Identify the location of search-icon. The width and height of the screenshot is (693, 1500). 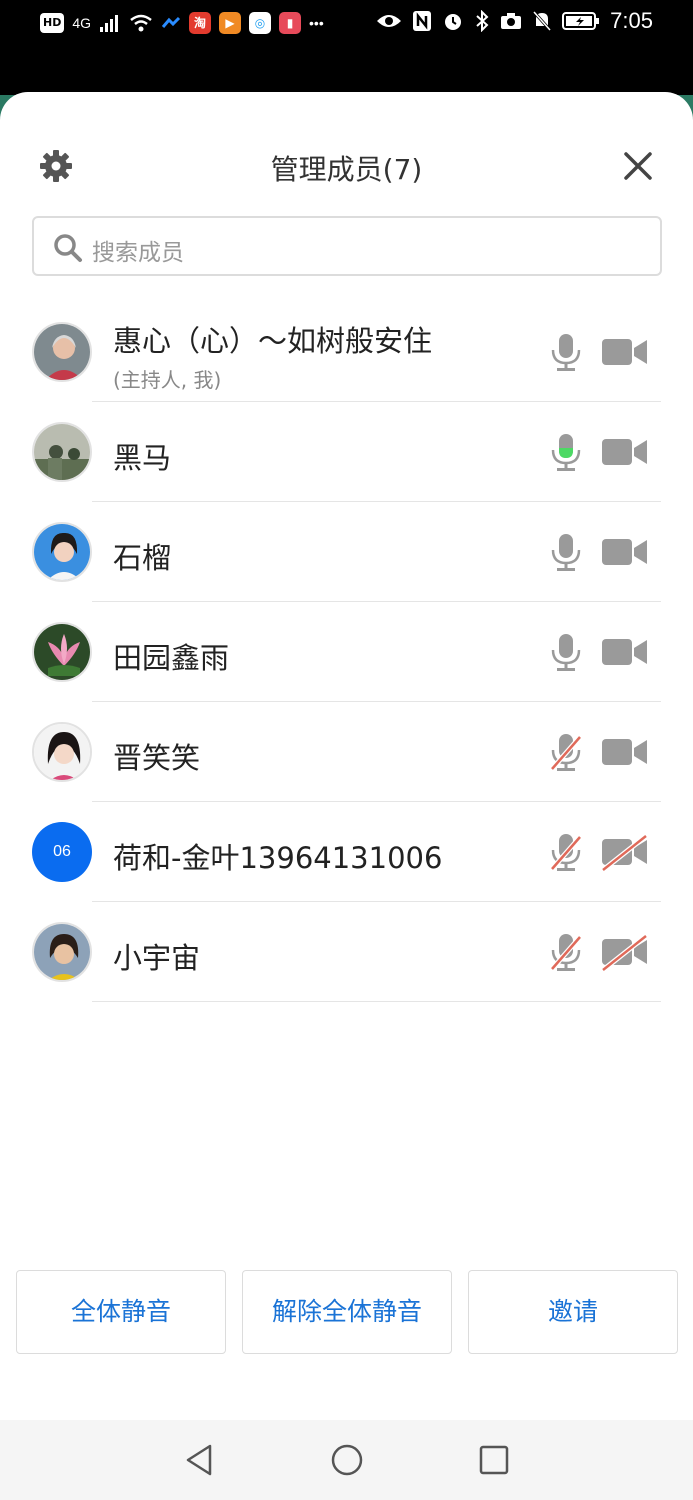
(68, 248).